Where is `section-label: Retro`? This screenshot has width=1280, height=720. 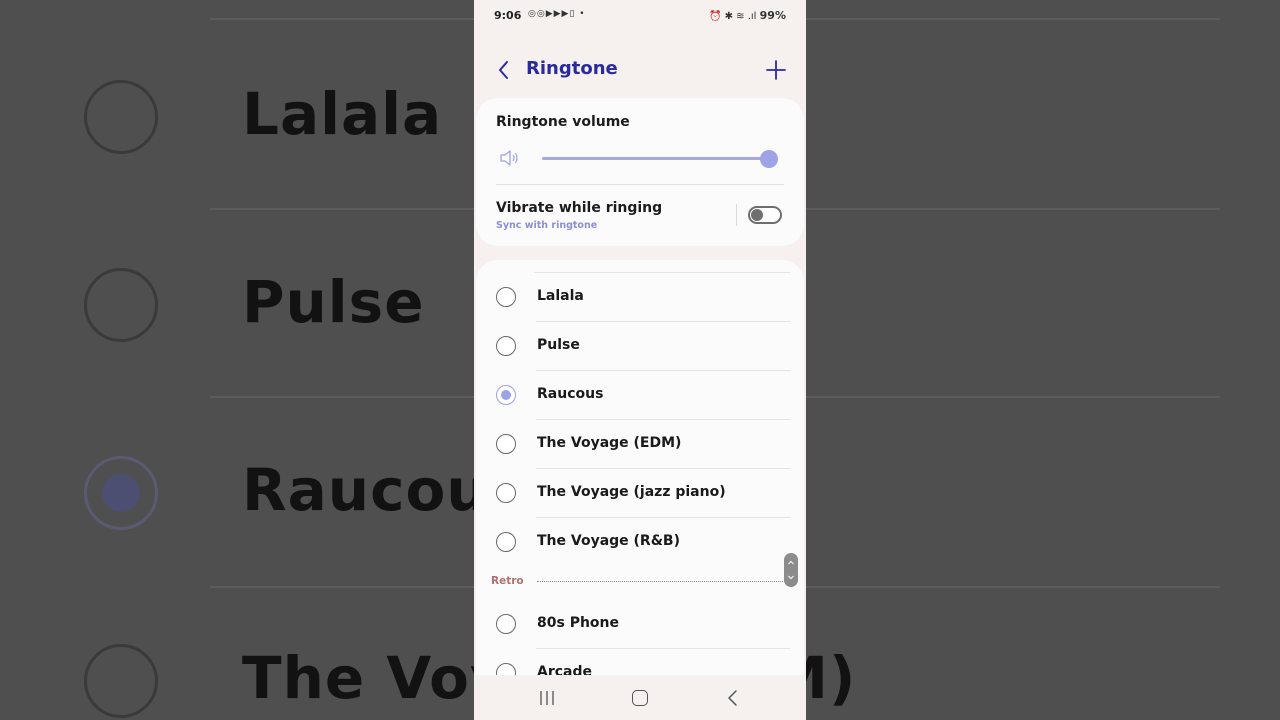 section-label: Retro is located at coordinates (507, 581).